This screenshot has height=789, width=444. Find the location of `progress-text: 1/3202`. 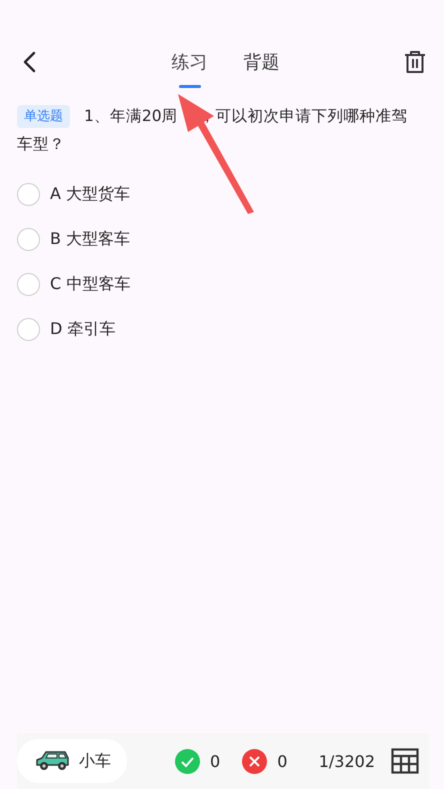

progress-text: 1/3202 is located at coordinates (346, 761).